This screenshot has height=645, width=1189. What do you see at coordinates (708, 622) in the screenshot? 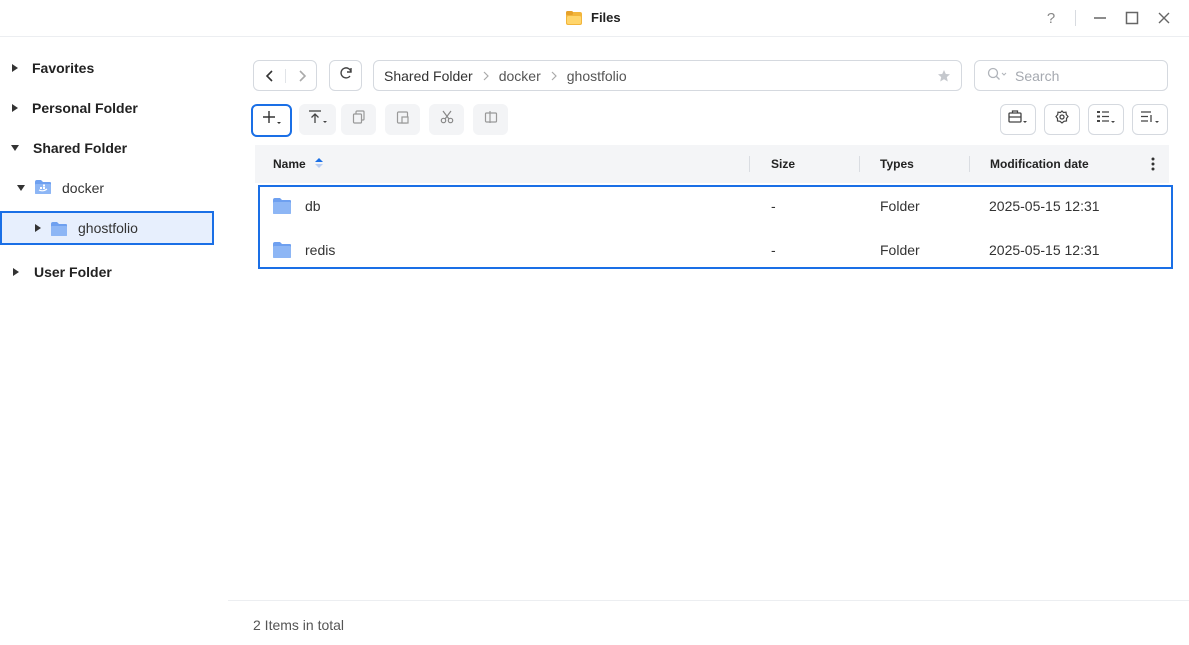
I see `status-bar: 2 Items in total` at bounding box center [708, 622].